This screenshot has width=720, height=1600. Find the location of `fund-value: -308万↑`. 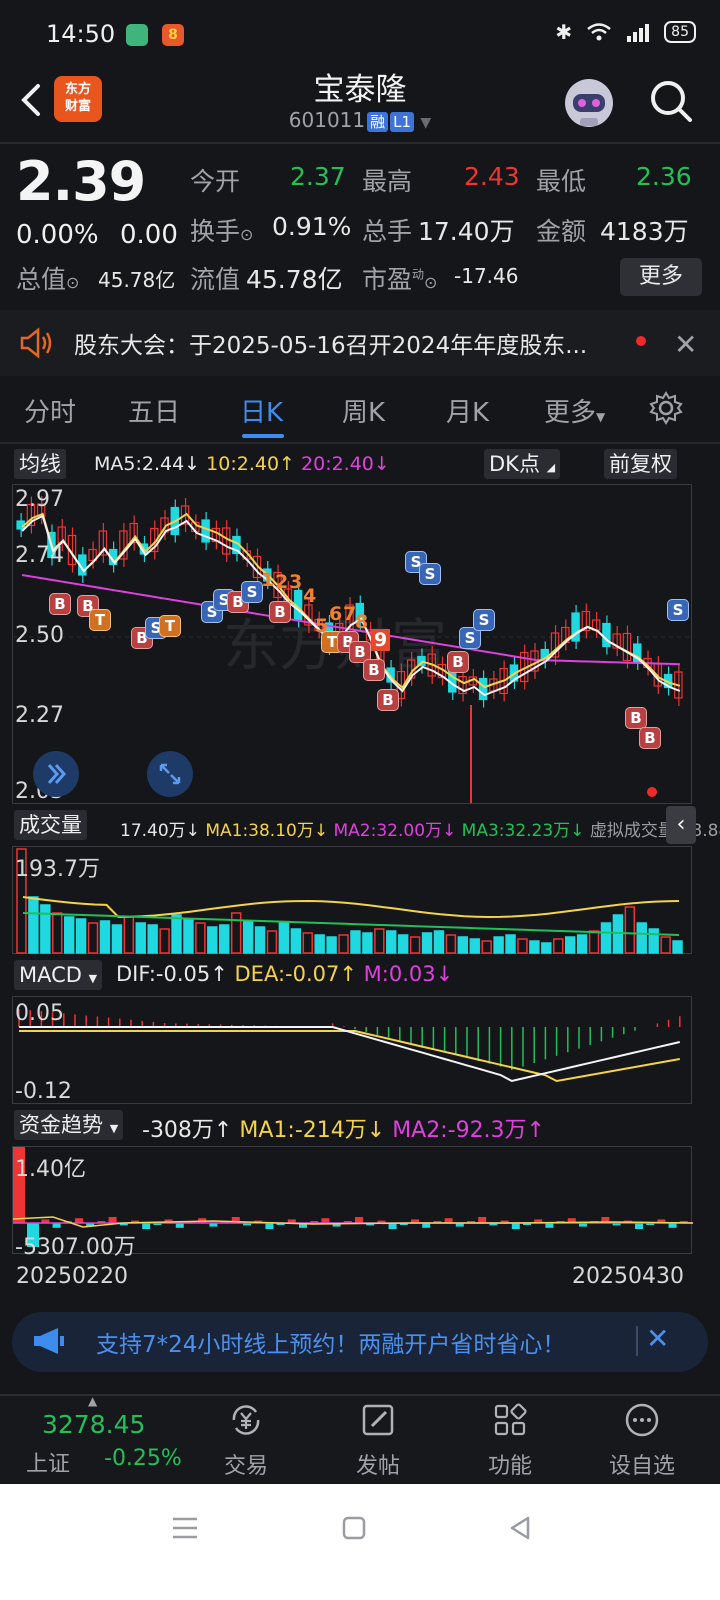

fund-value: -308万↑ is located at coordinates (187, 1130).